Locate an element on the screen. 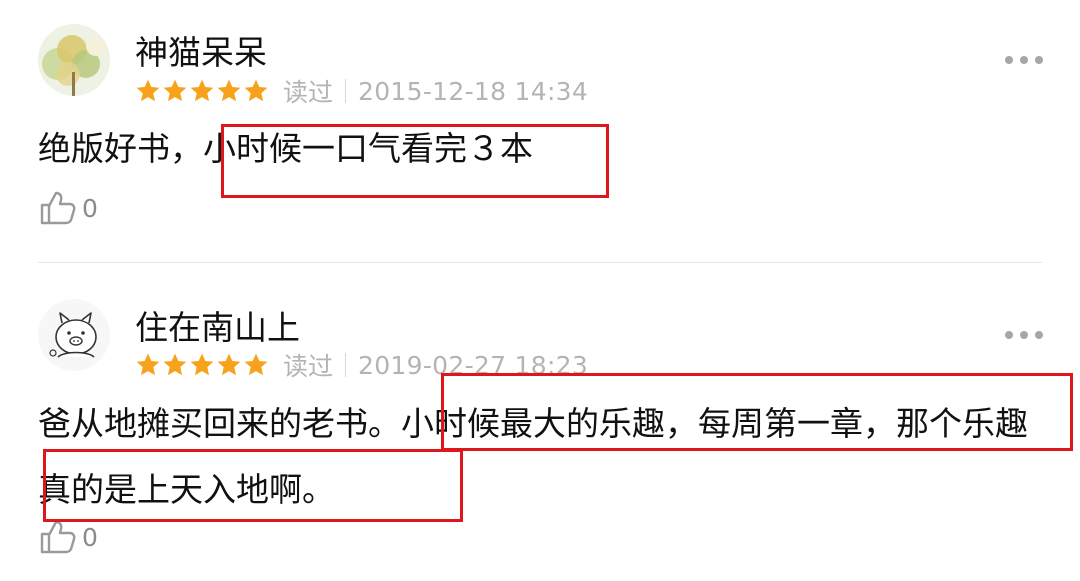 This screenshot has width=1080, height=581. review-datetime: 2019-02-27 18:23 is located at coordinates (473, 365).